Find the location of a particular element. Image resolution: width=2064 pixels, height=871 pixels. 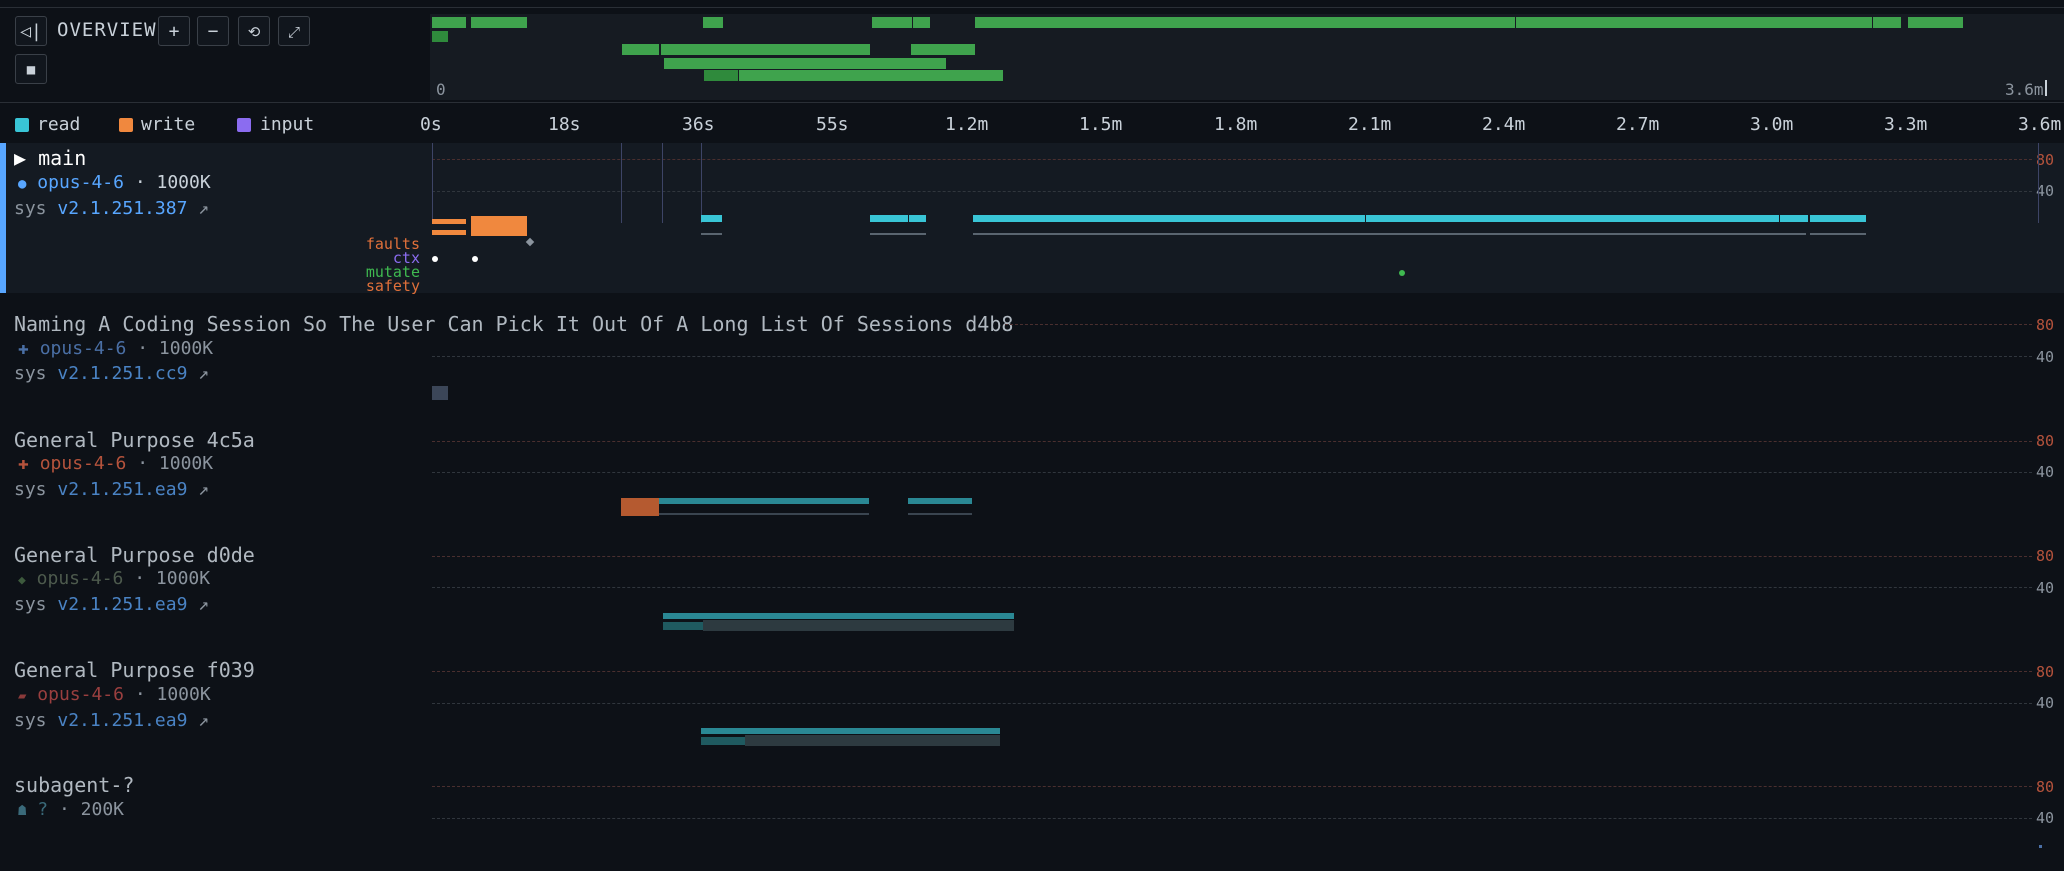

zoom-out-button: − is located at coordinates (213, 31).